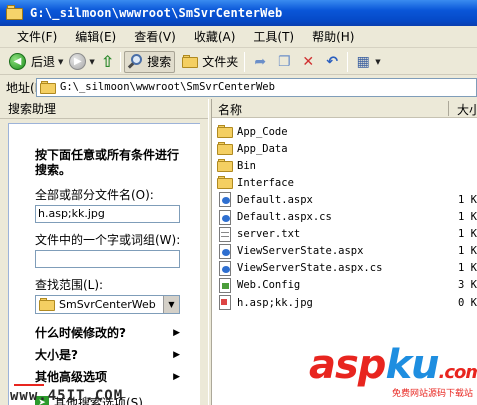  What do you see at coordinates (344, 148) in the screenshot?
I see `file-row: App_Data` at bounding box center [344, 148].